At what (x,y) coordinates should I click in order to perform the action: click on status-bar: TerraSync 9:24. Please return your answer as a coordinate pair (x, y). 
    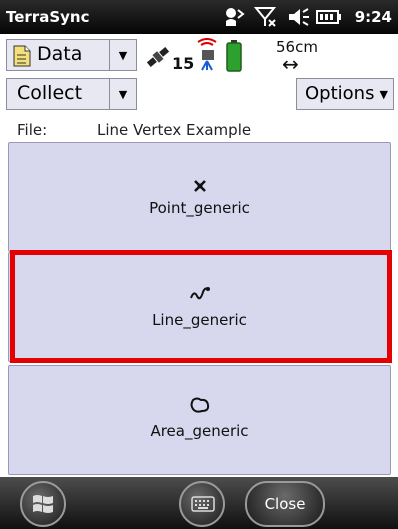
    Looking at the image, I should click on (199, 17).